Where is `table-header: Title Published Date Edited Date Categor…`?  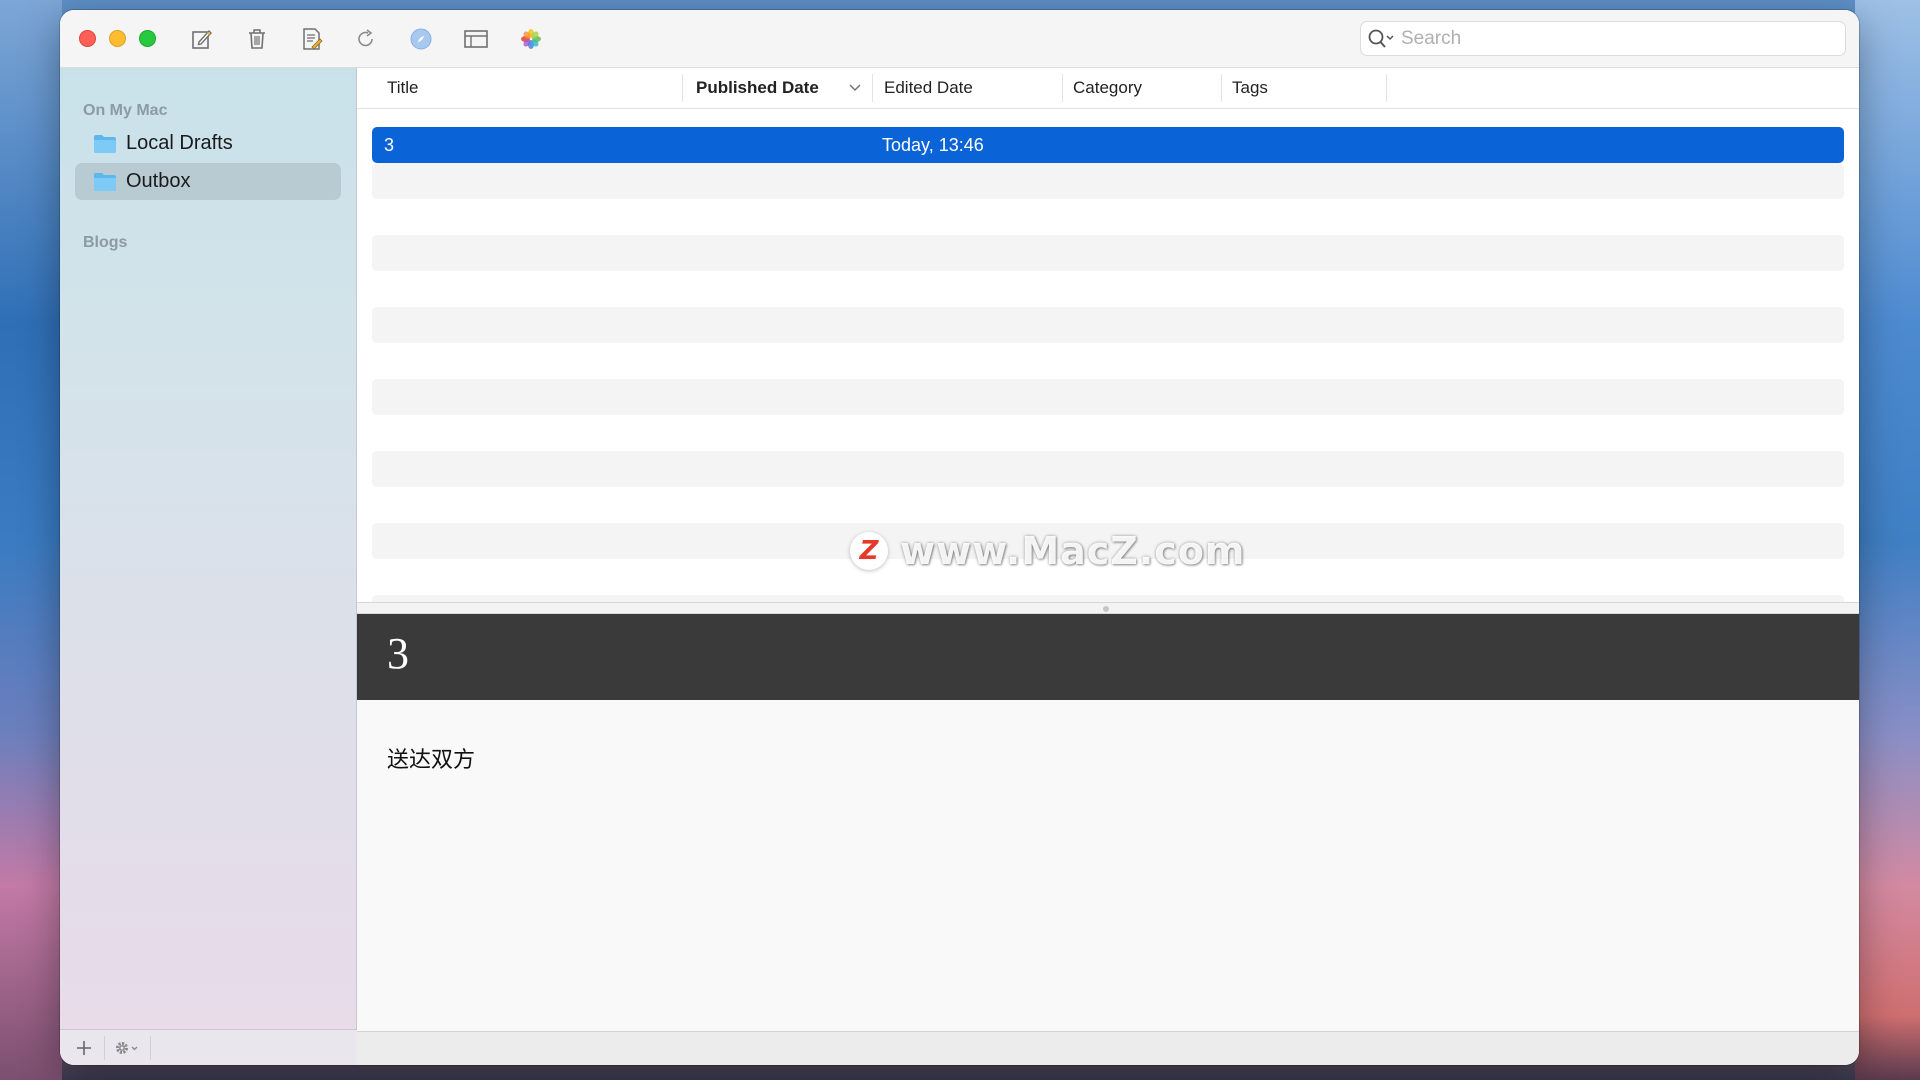
table-header: Title Published Date Edited Date Categor… is located at coordinates (1108, 88).